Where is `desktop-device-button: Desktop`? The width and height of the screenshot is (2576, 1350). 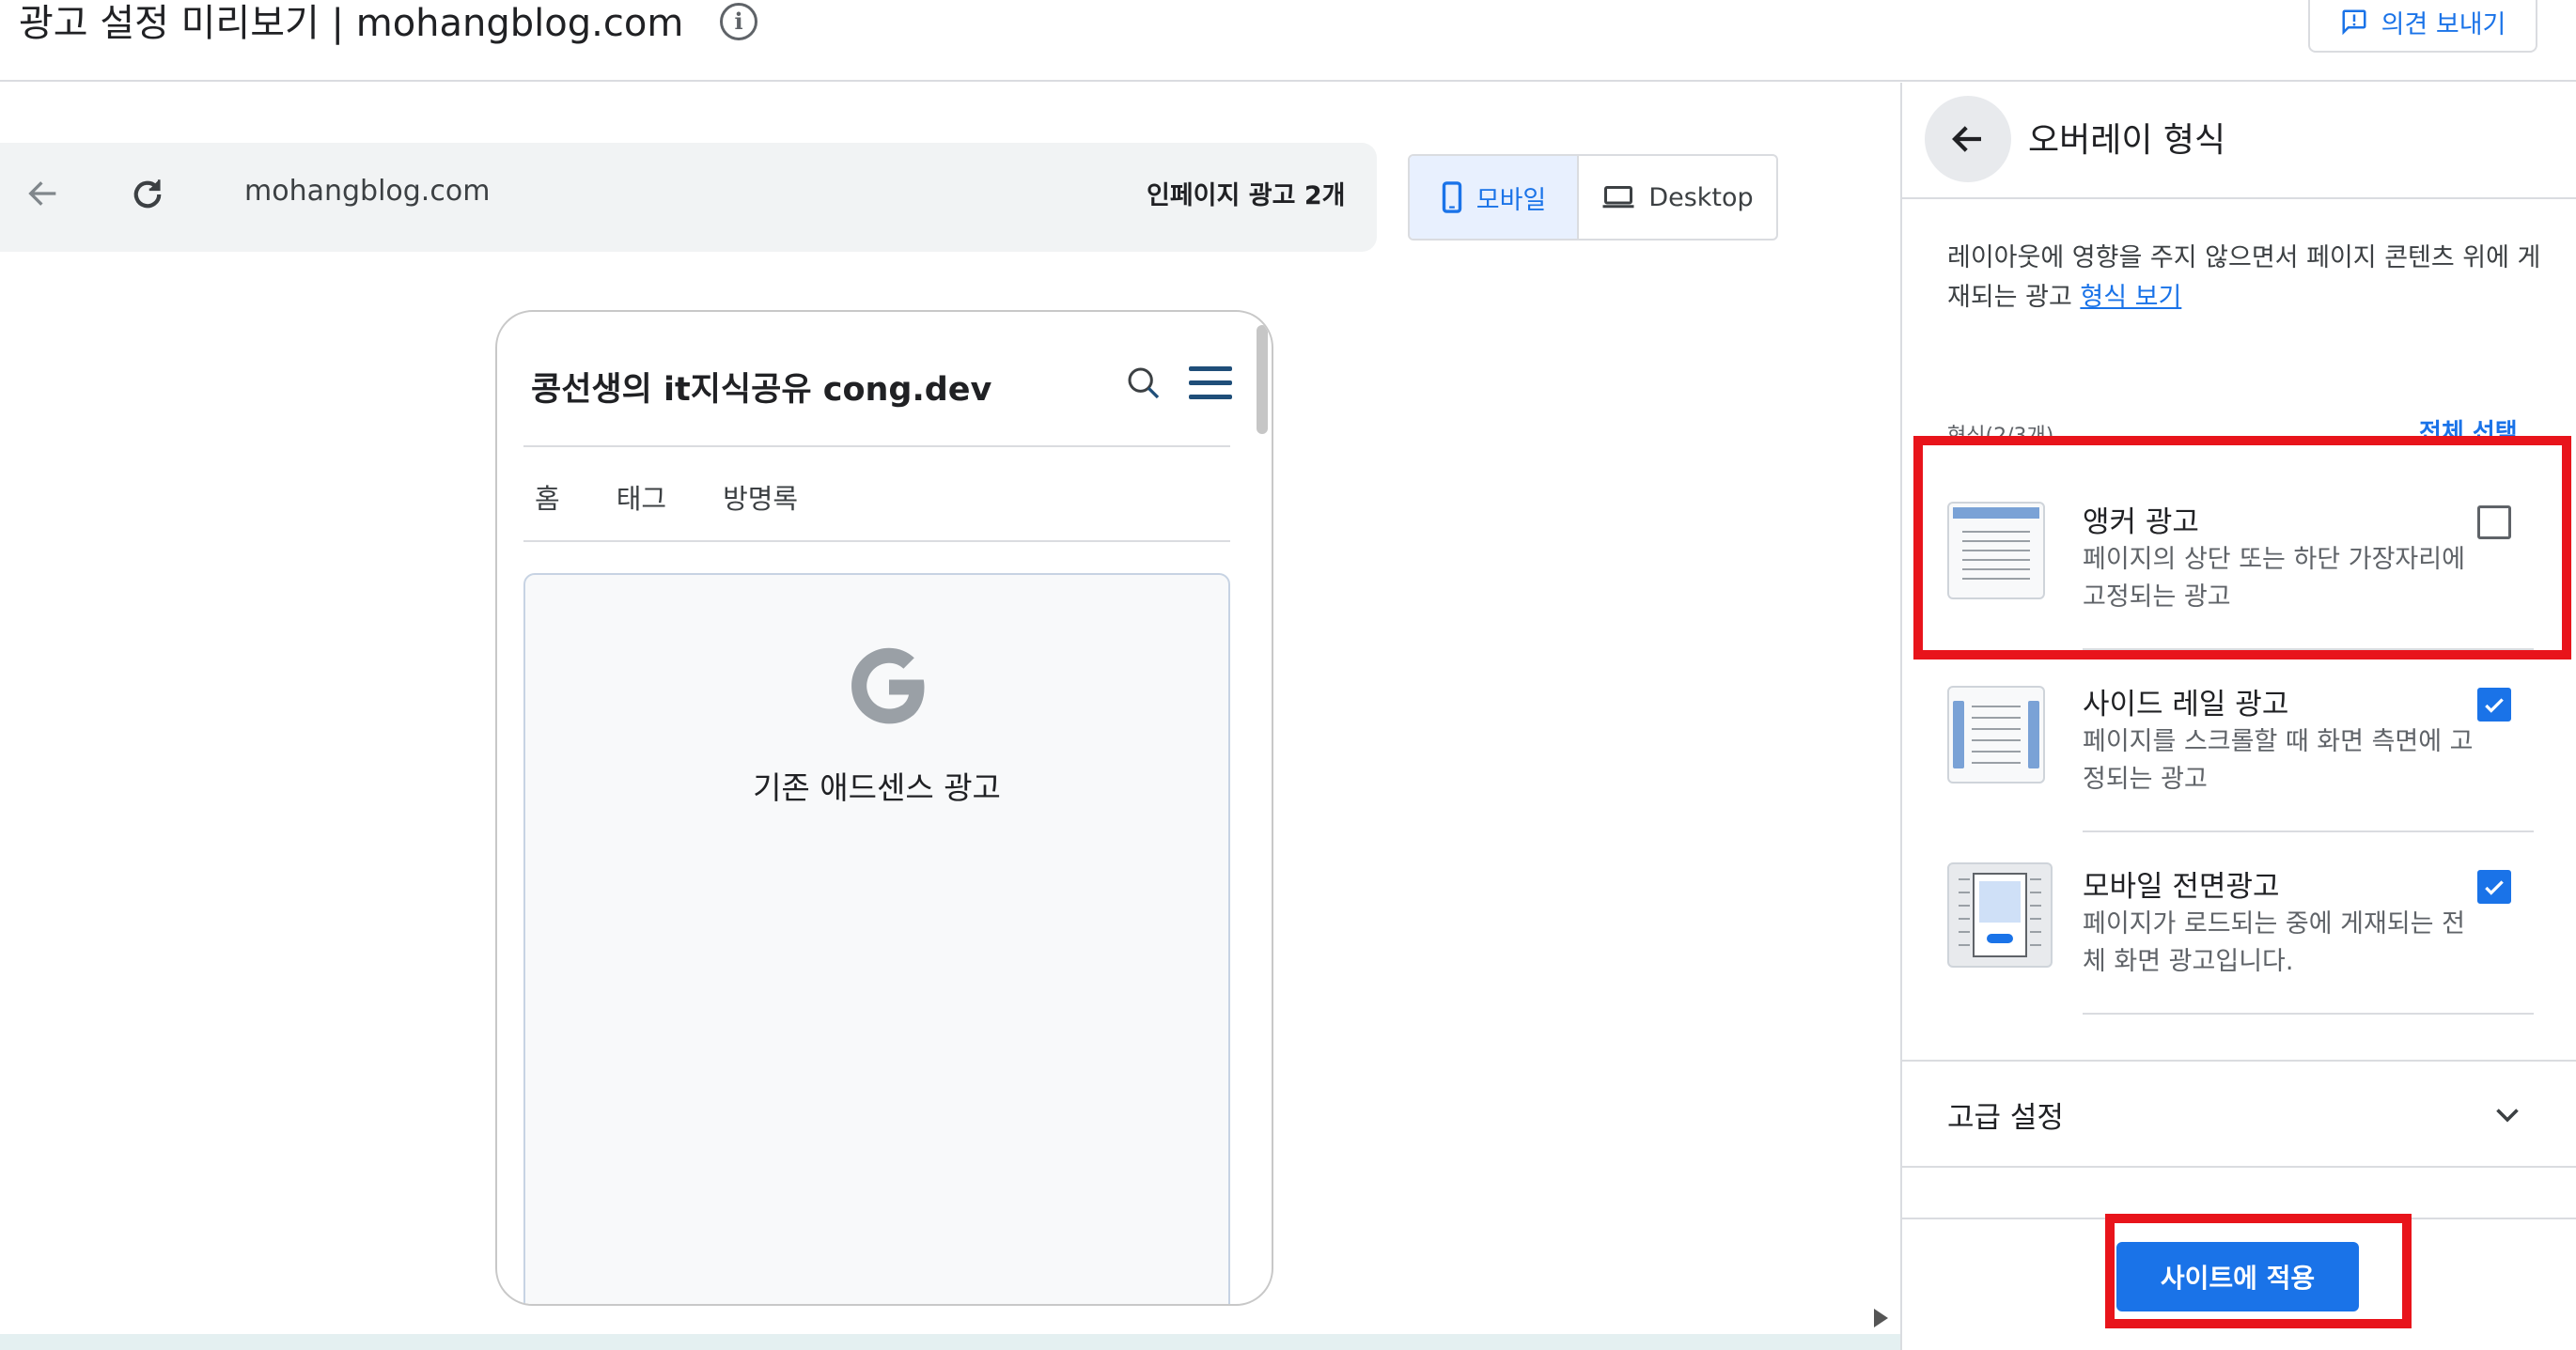 desktop-device-button: Desktop is located at coordinates (1677, 198).